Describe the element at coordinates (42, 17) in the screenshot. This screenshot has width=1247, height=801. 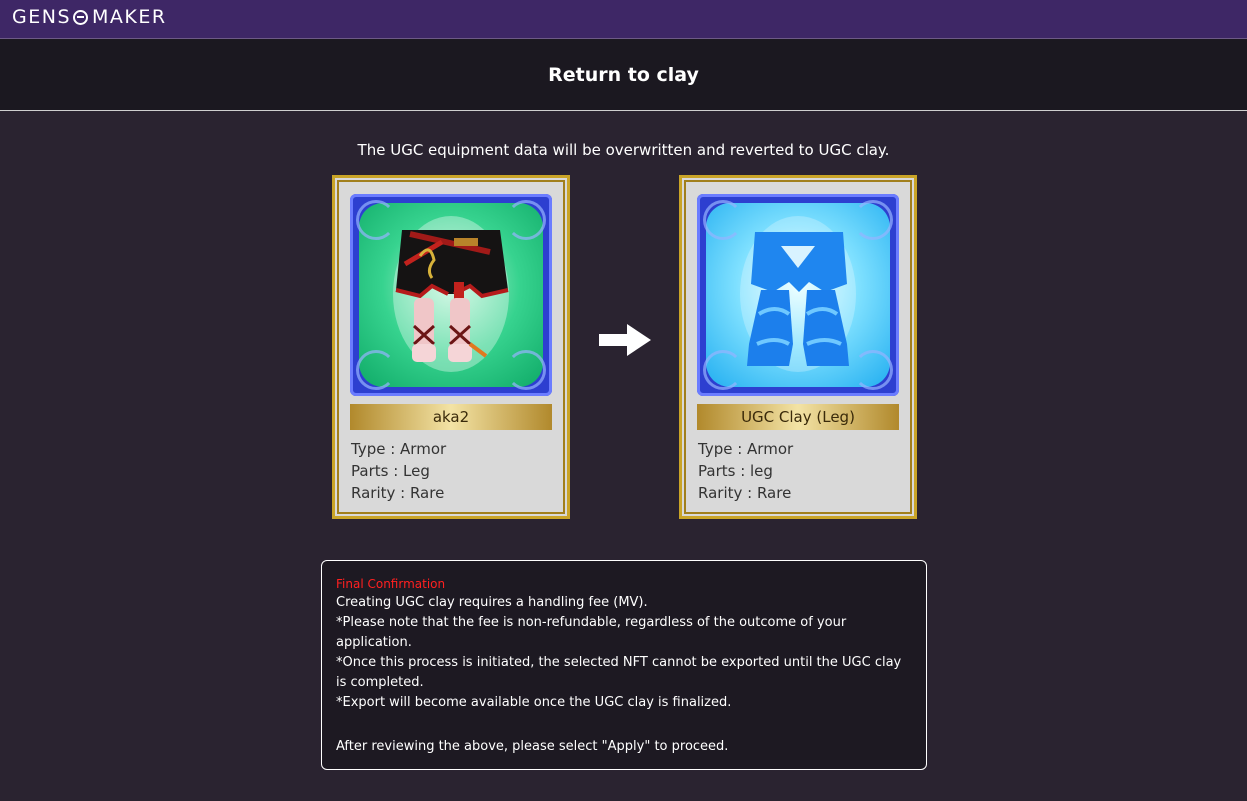
I see `logo-text-part1: GENS` at that location.